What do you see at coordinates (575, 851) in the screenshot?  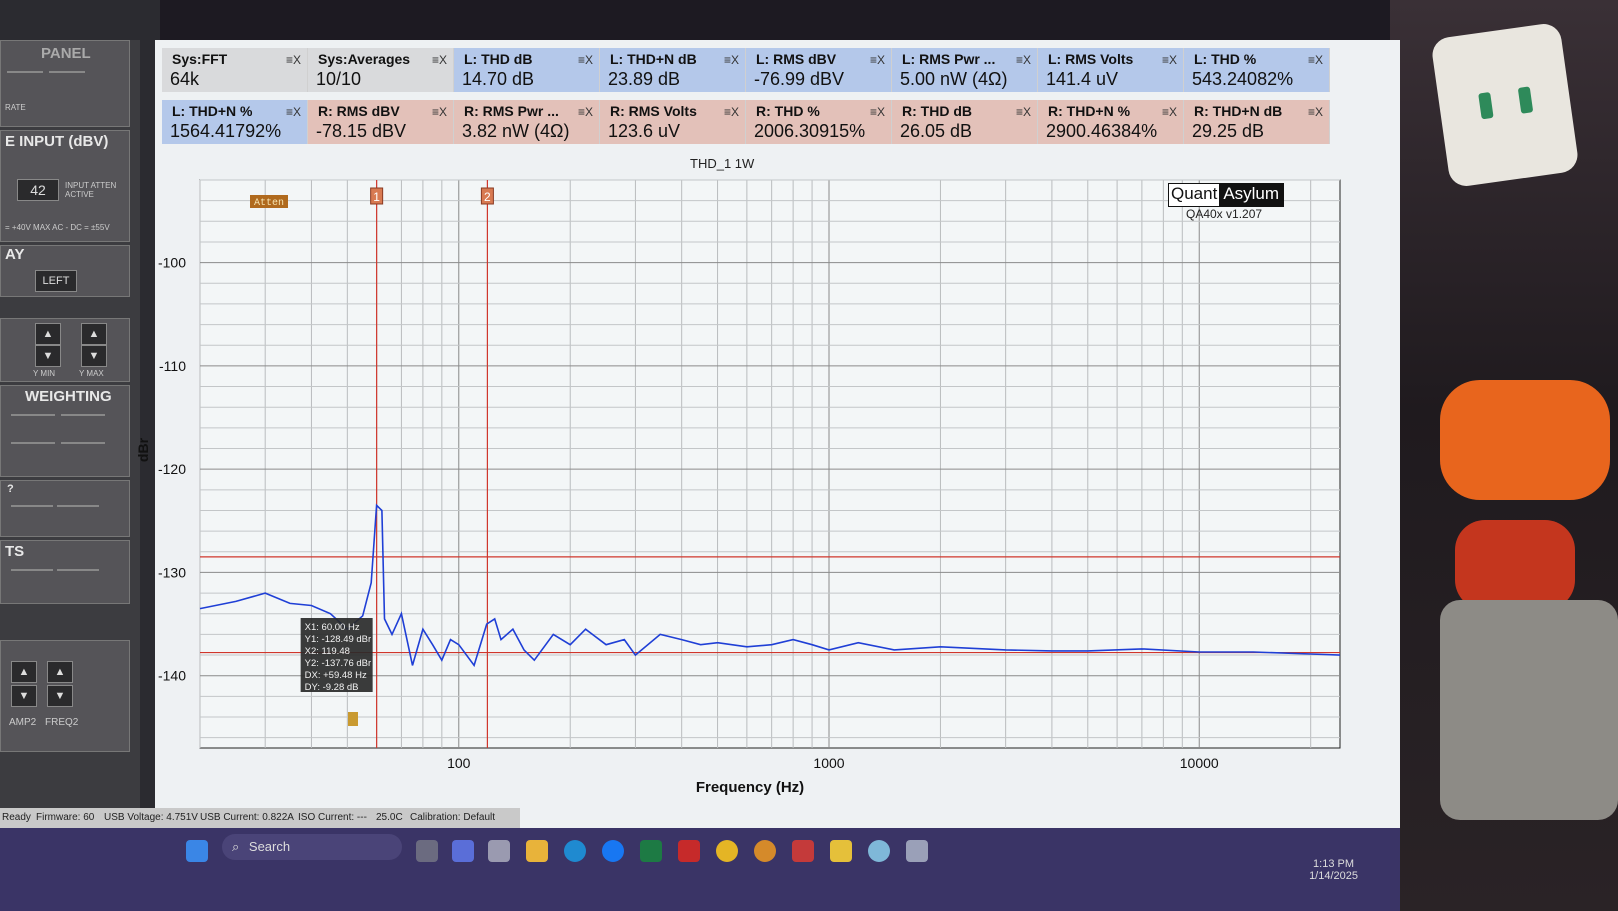 I see `edge-icon` at bounding box center [575, 851].